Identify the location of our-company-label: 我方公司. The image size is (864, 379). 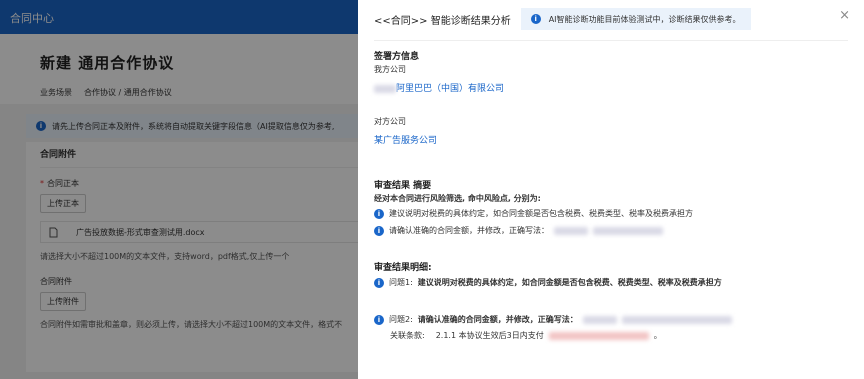
(390, 69).